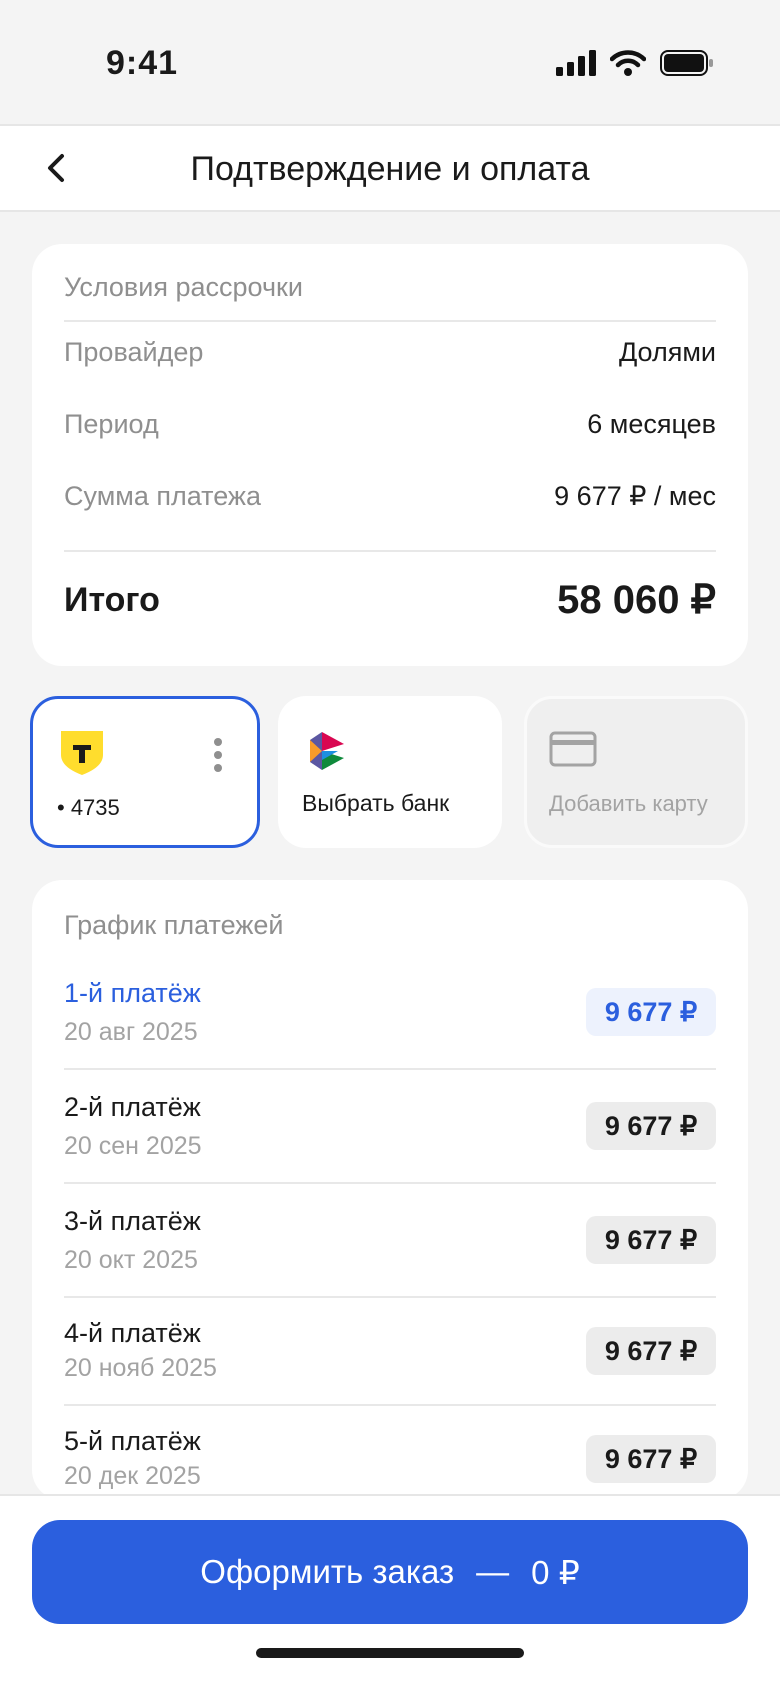 The image size is (780, 1688). I want to click on payment-name: 5-й платёж, so click(132, 1441).